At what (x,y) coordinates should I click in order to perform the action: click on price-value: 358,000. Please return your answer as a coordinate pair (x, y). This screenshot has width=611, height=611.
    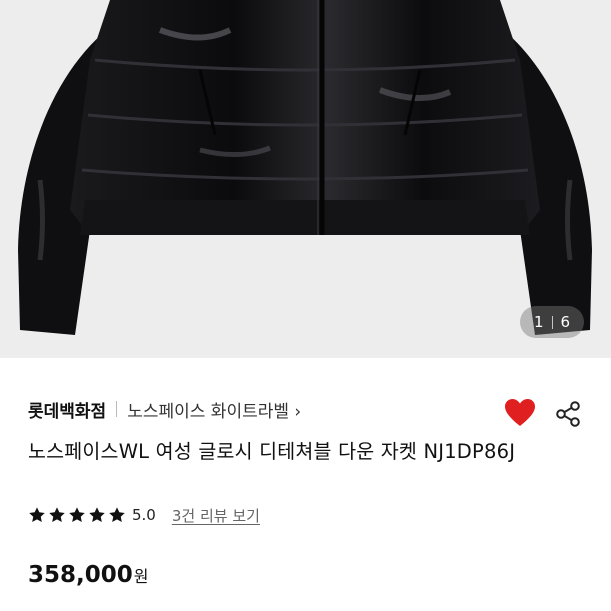
    Looking at the image, I should click on (80, 575).